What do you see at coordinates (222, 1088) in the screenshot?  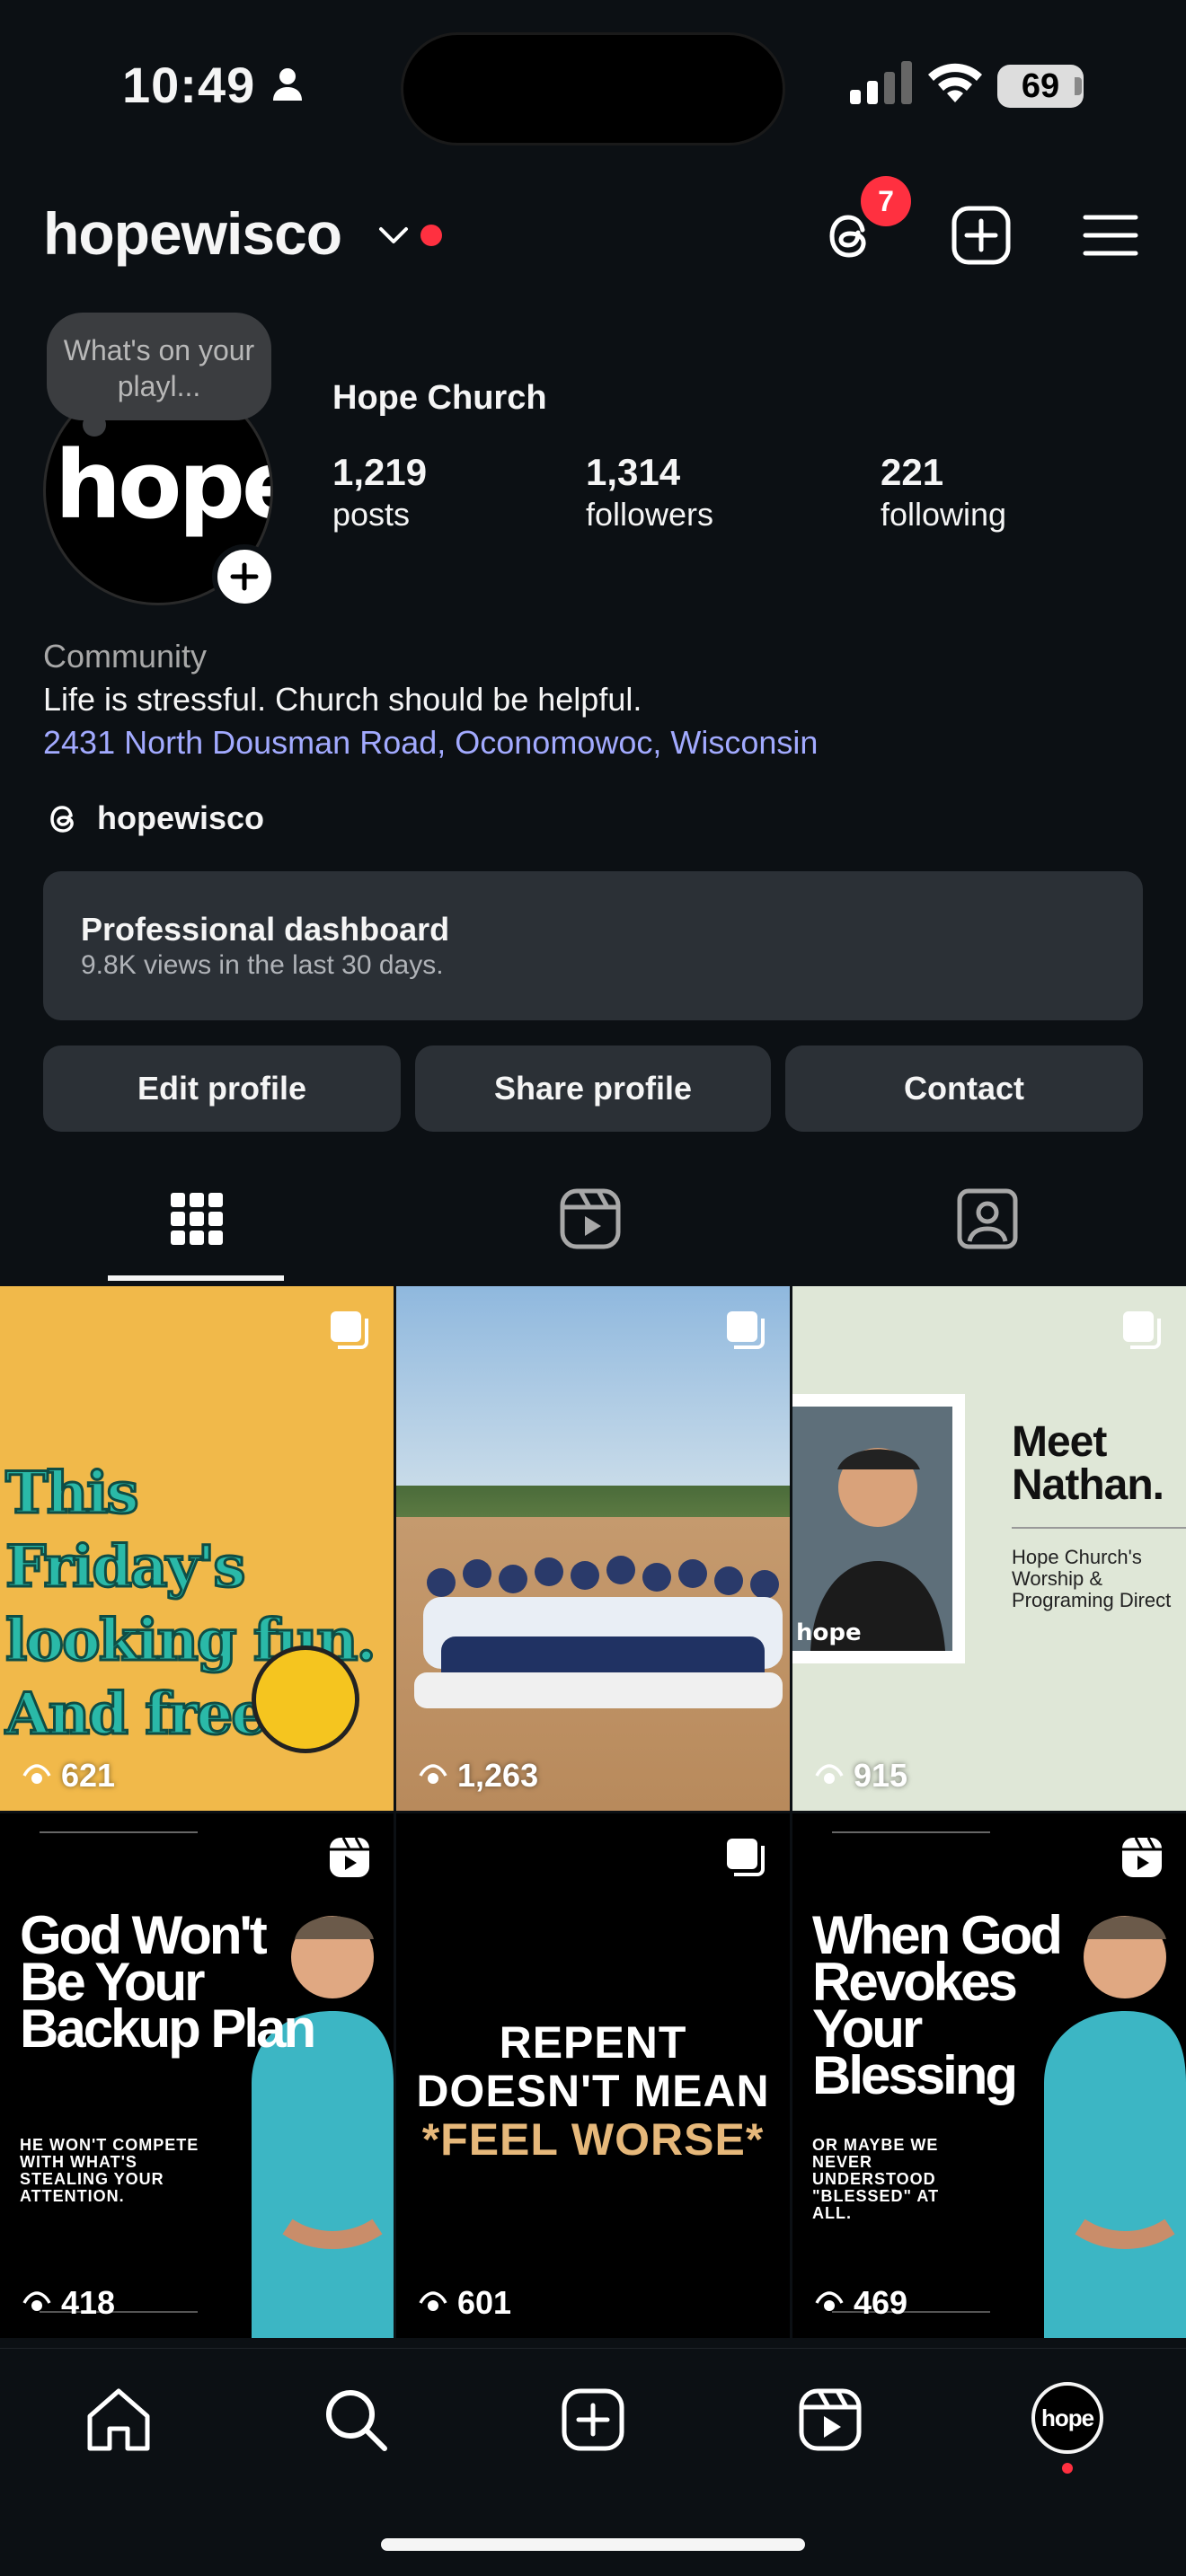 I see `edit-profile-button: Edit profile` at bounding box center [222, 1088].